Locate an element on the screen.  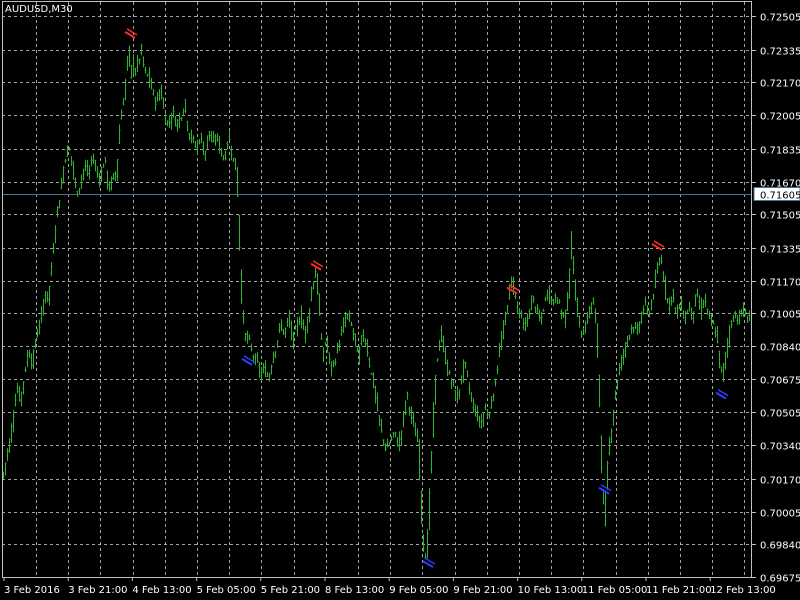
y-tick-label: 0.69675 is located at coordinates (780, 579).